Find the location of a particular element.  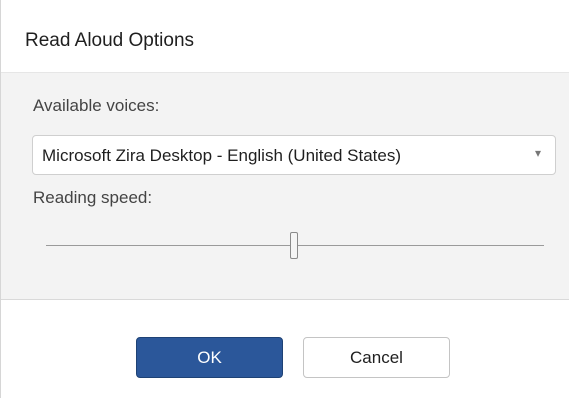

slider-thumb is located at coordinates (294, 245).